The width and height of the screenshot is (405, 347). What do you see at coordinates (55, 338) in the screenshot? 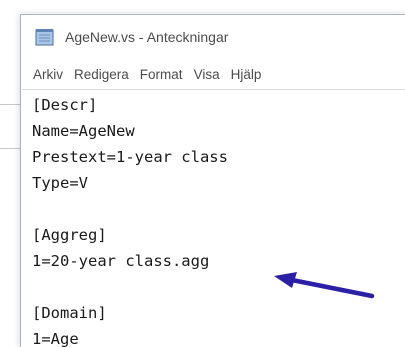
I see `editor-line: 1=Age` at bounding box center [55, 338].